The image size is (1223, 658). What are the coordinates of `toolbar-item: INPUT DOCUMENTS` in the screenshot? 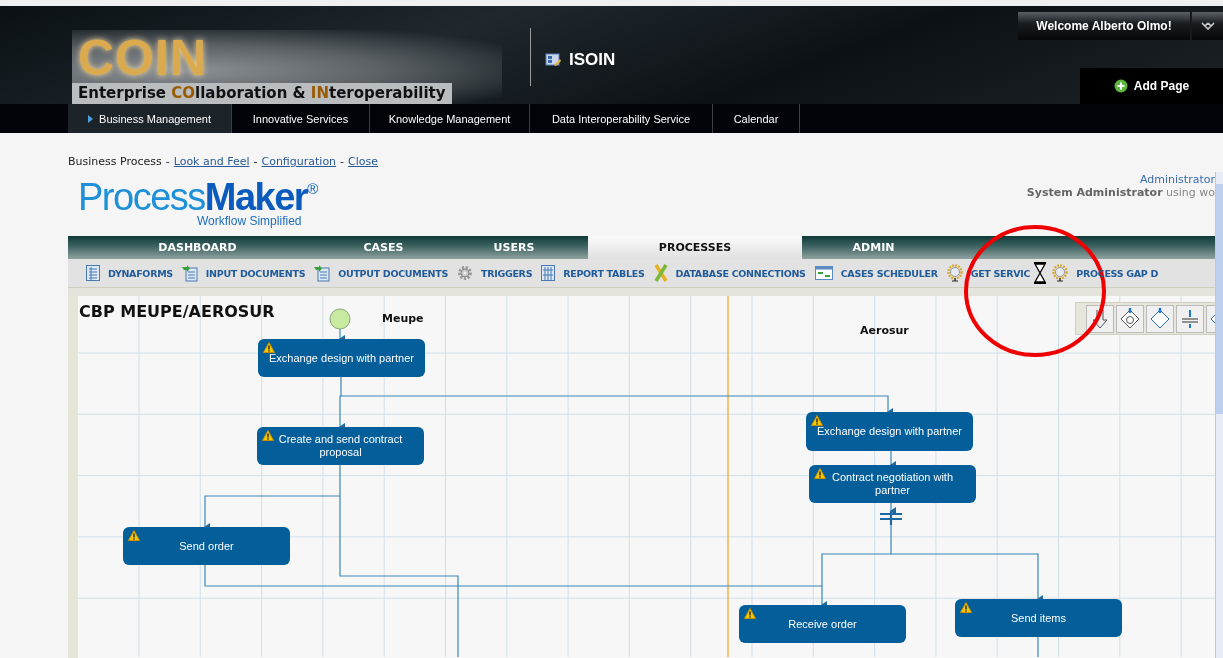 It's located at (243, 273).